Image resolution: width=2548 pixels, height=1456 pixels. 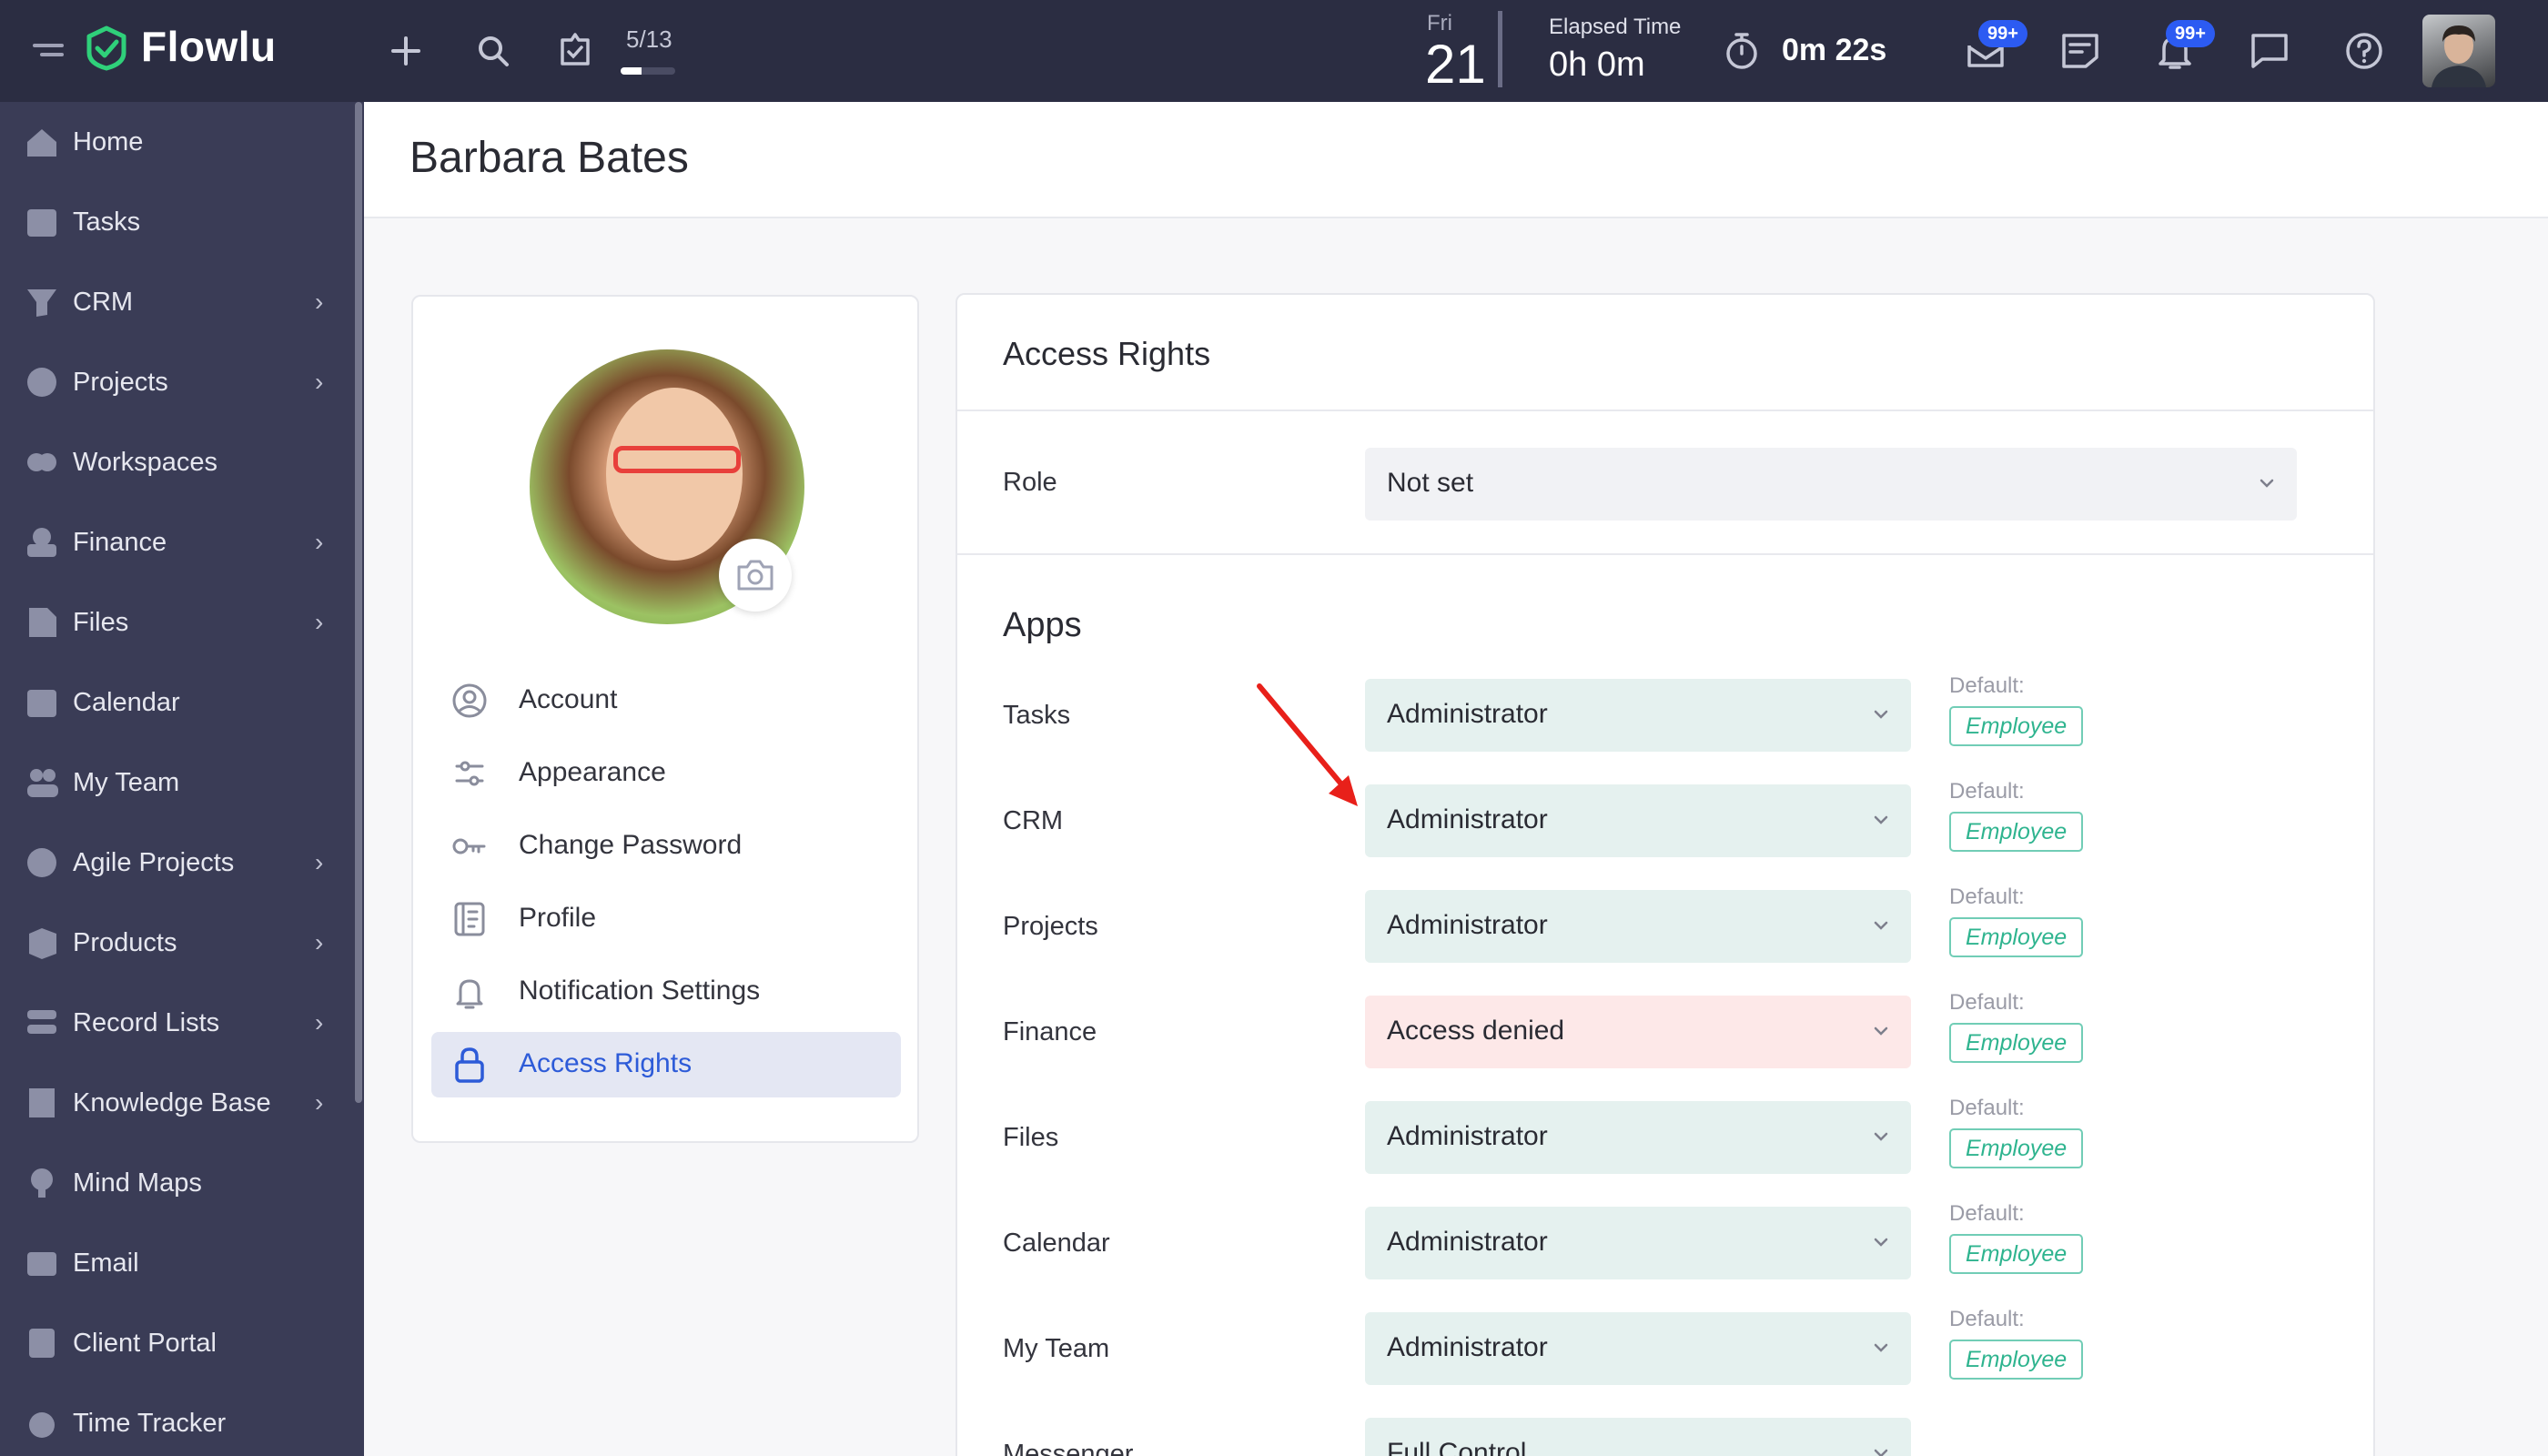 I want to click on menu-item-notification-settings: Notification Settings, so click(x=666, y=992).